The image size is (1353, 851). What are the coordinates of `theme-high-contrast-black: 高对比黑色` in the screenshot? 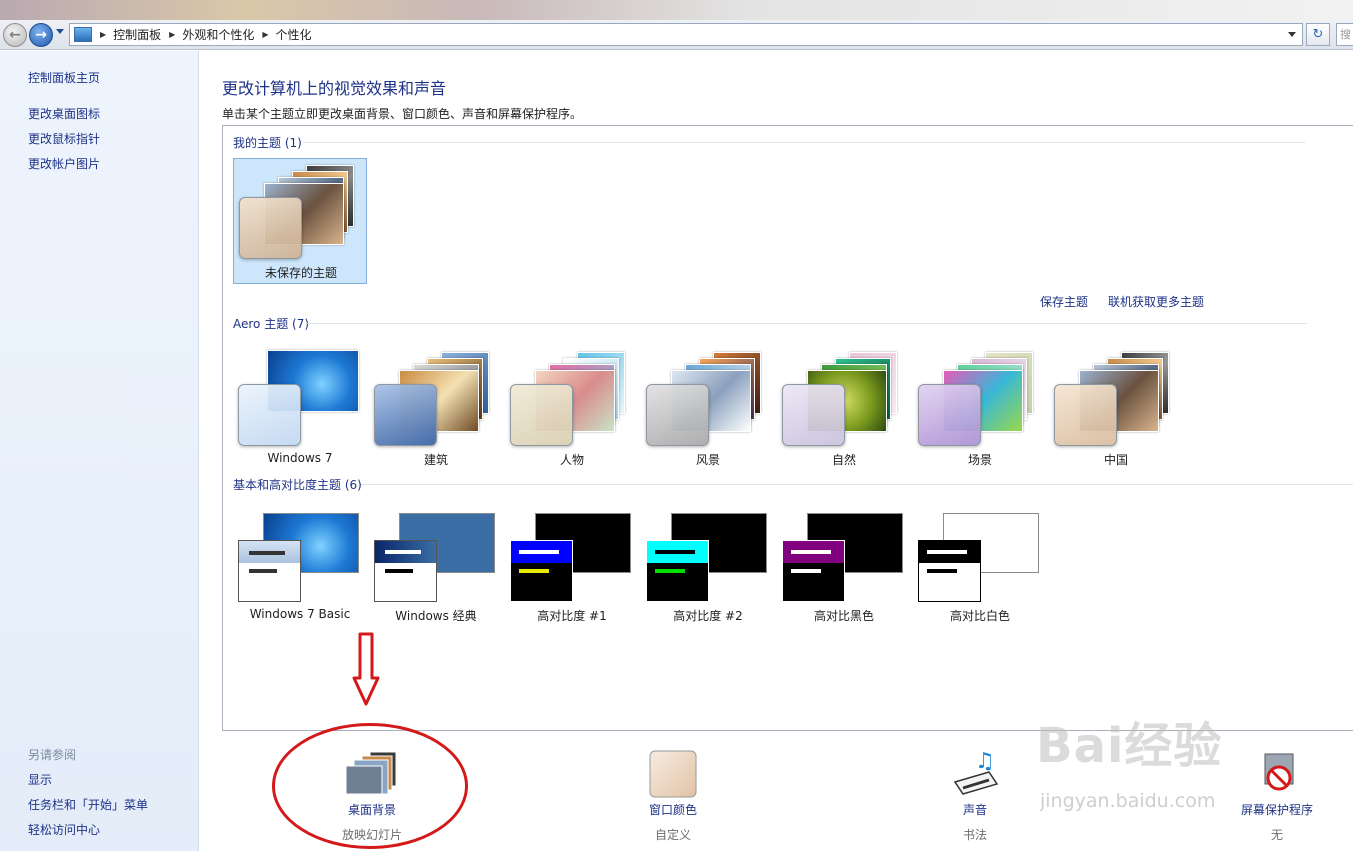 It's located at (844, 571).